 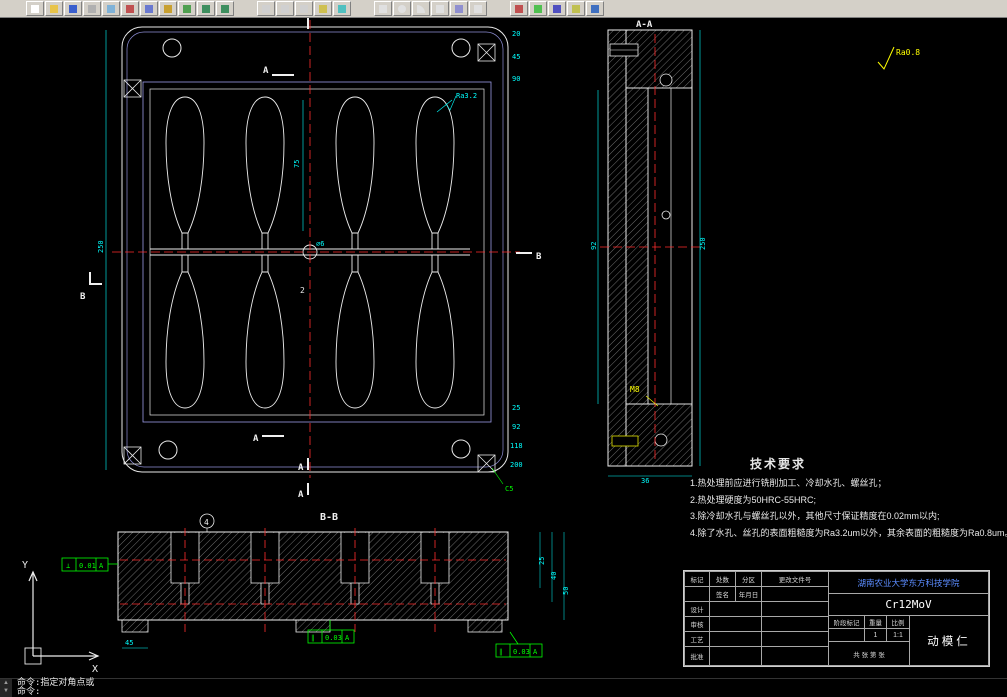 What do you see at coordinates (635, 389) in the screenshot?
I see `thread-label: M8` at bounding box center [635, 389].